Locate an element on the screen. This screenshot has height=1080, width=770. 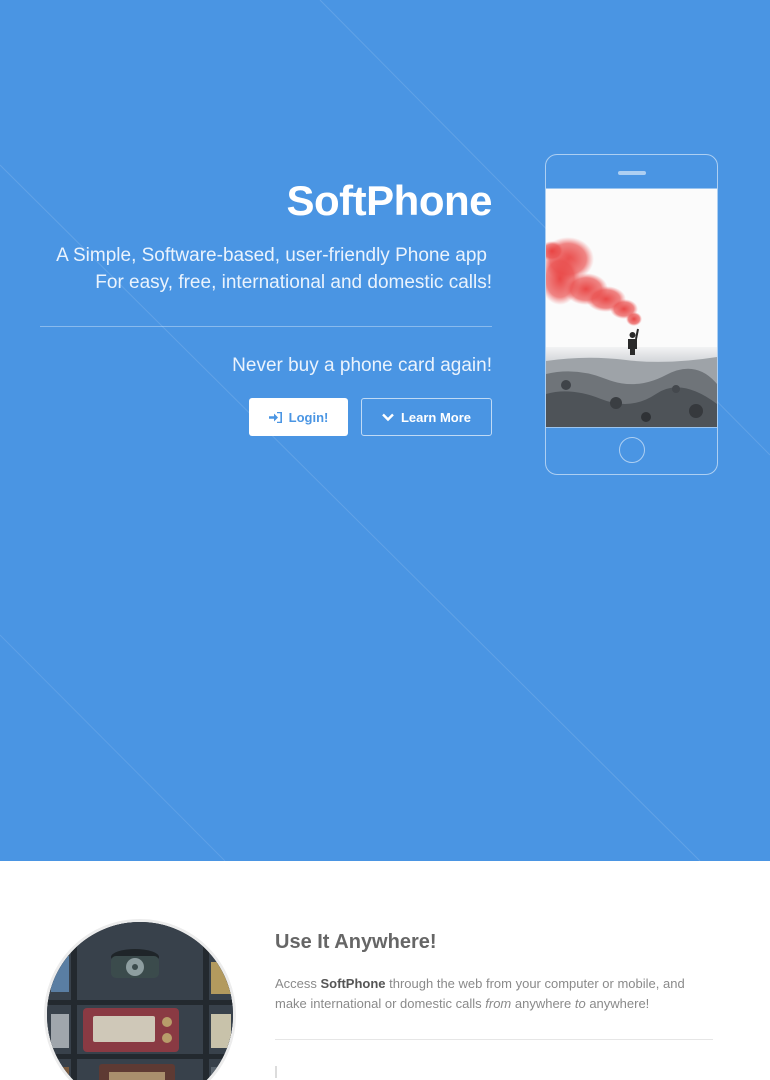
vintage-phone-radio-photo is located at coordinates (140, 1001).